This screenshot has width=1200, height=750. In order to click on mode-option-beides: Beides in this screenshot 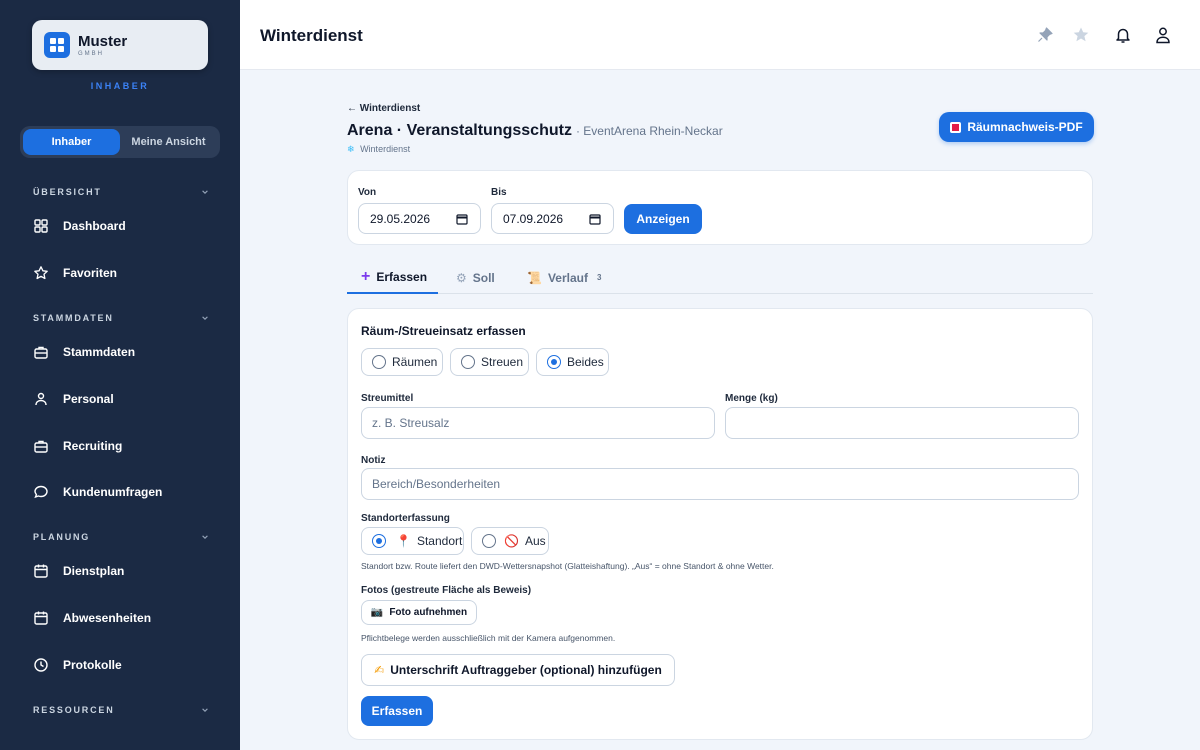, I will do `click(572, 362)`.